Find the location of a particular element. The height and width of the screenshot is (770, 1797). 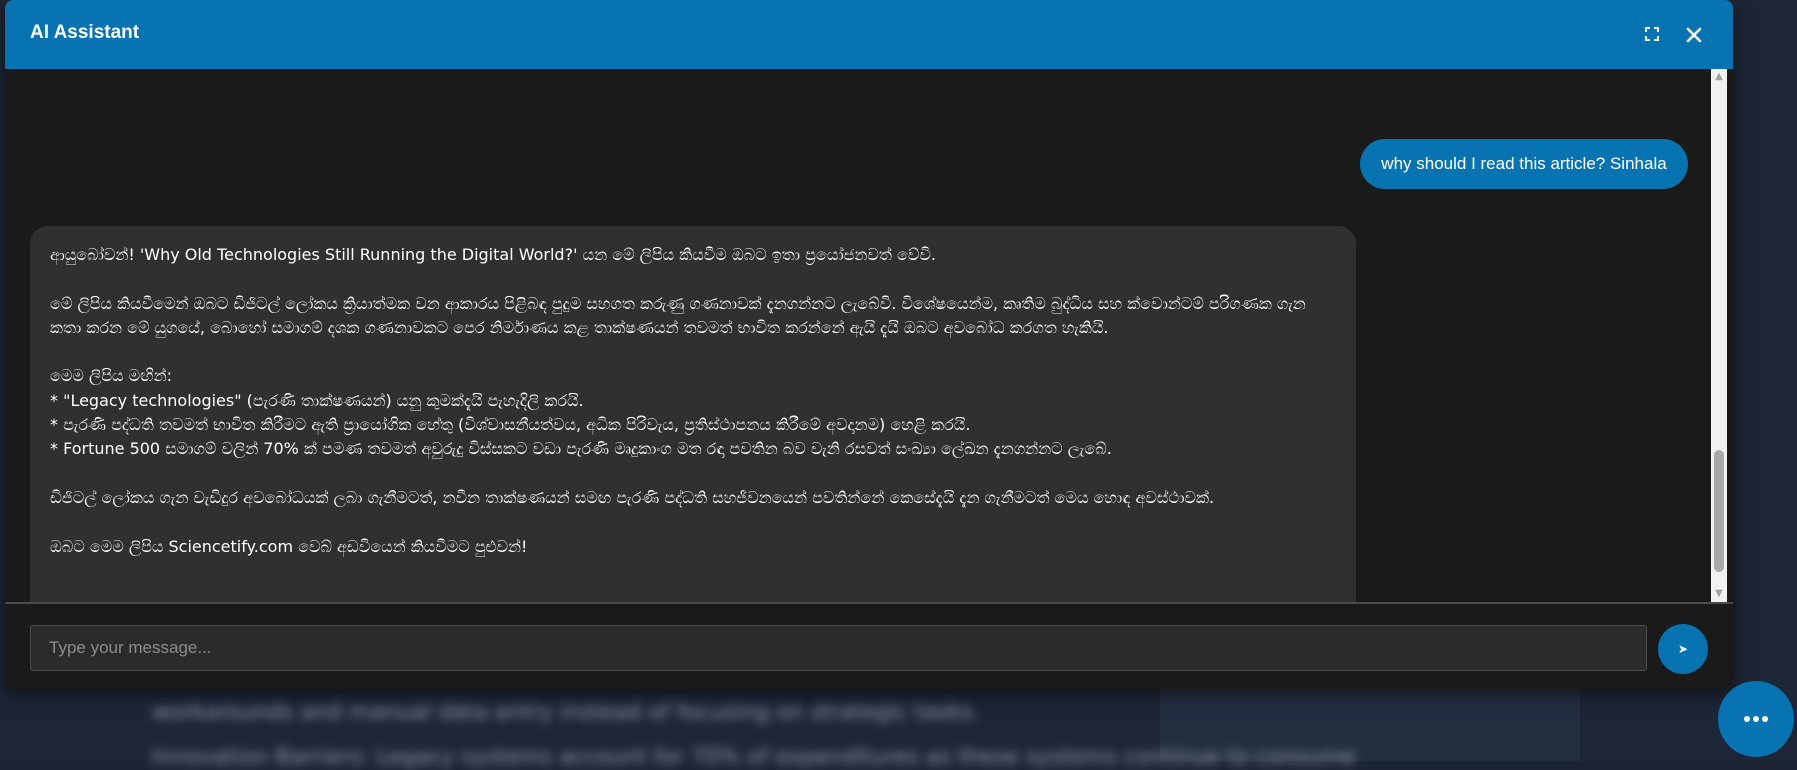

window-title: AI Assistant is located at coordinates (85, 32).